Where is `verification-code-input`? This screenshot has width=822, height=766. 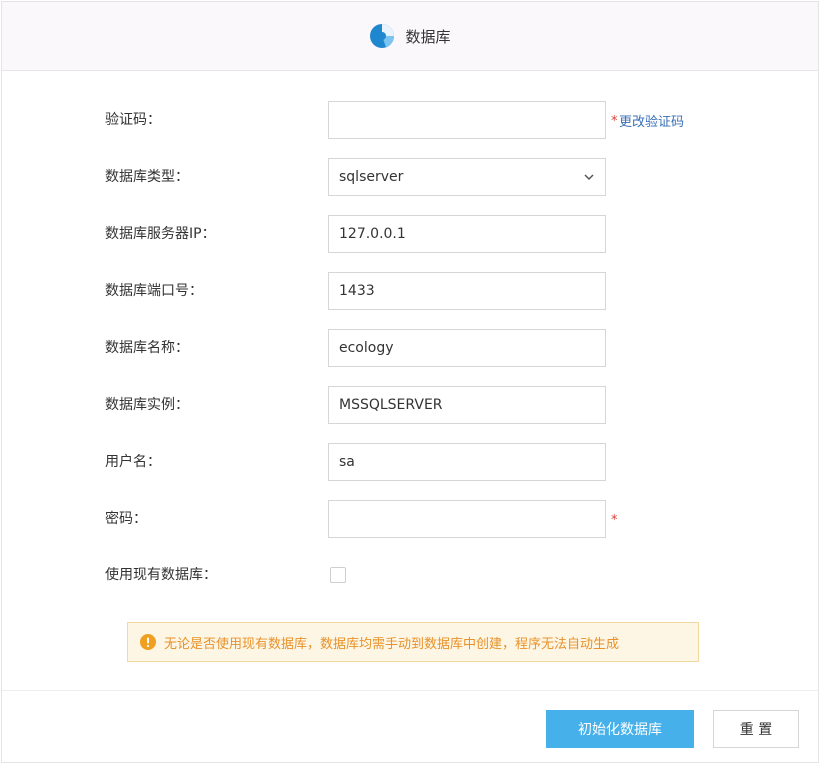
verification-code-input is located at coordinates (467, 120).